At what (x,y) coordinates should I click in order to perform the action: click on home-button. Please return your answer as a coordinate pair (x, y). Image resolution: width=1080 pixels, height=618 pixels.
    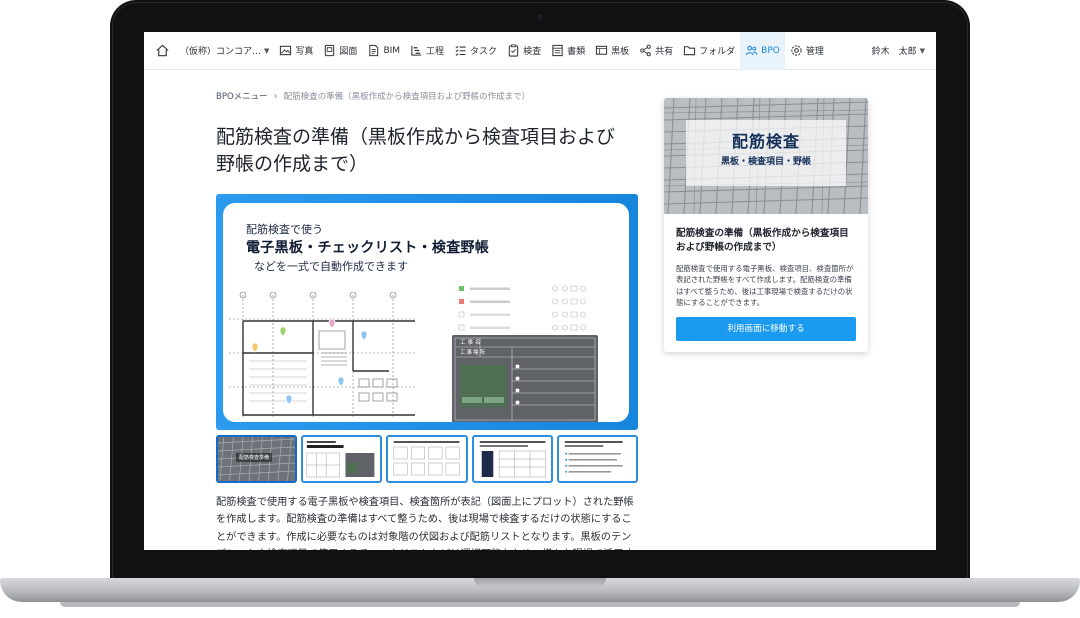
    Looking at the image, I should click on (162, 51).